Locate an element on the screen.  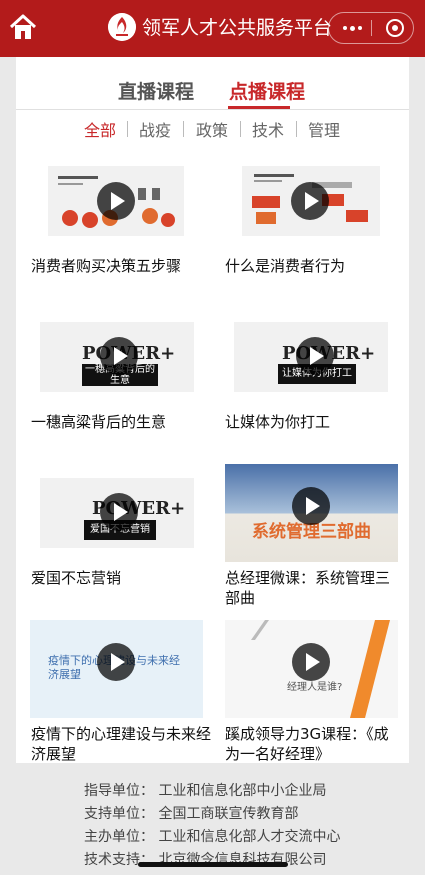
tab-live: 直播课程 is located at coordinates (156, 90).